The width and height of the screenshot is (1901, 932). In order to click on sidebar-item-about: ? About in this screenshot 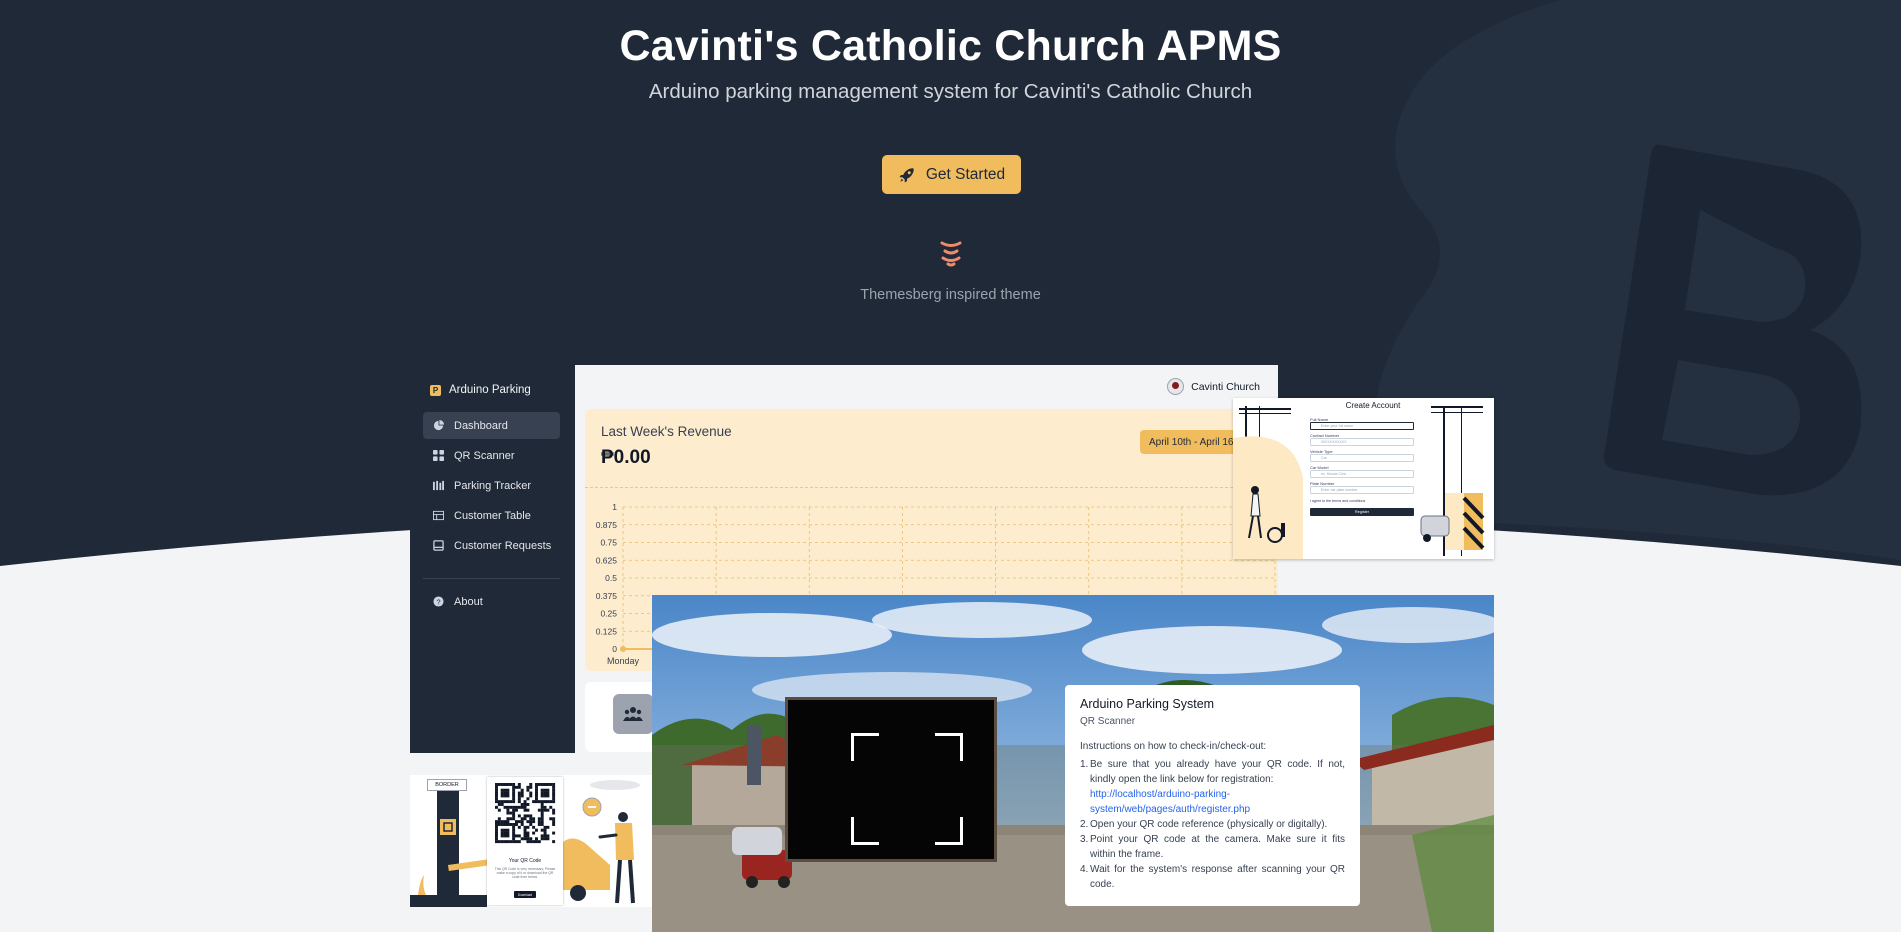, I will do `click(491, 601)`.